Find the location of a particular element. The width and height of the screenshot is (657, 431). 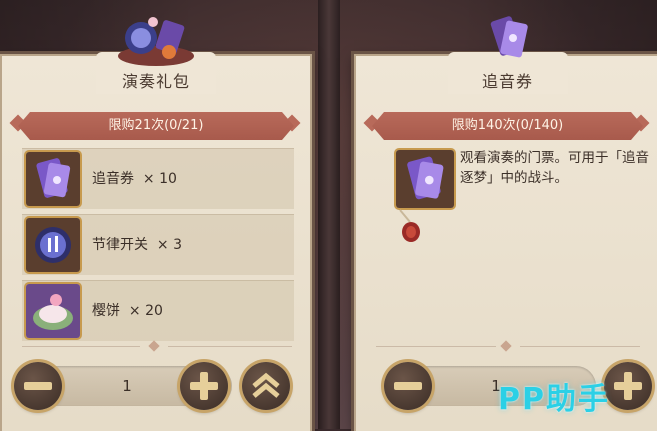

ticket-emblem-icon is located at coordinates (509, 37).